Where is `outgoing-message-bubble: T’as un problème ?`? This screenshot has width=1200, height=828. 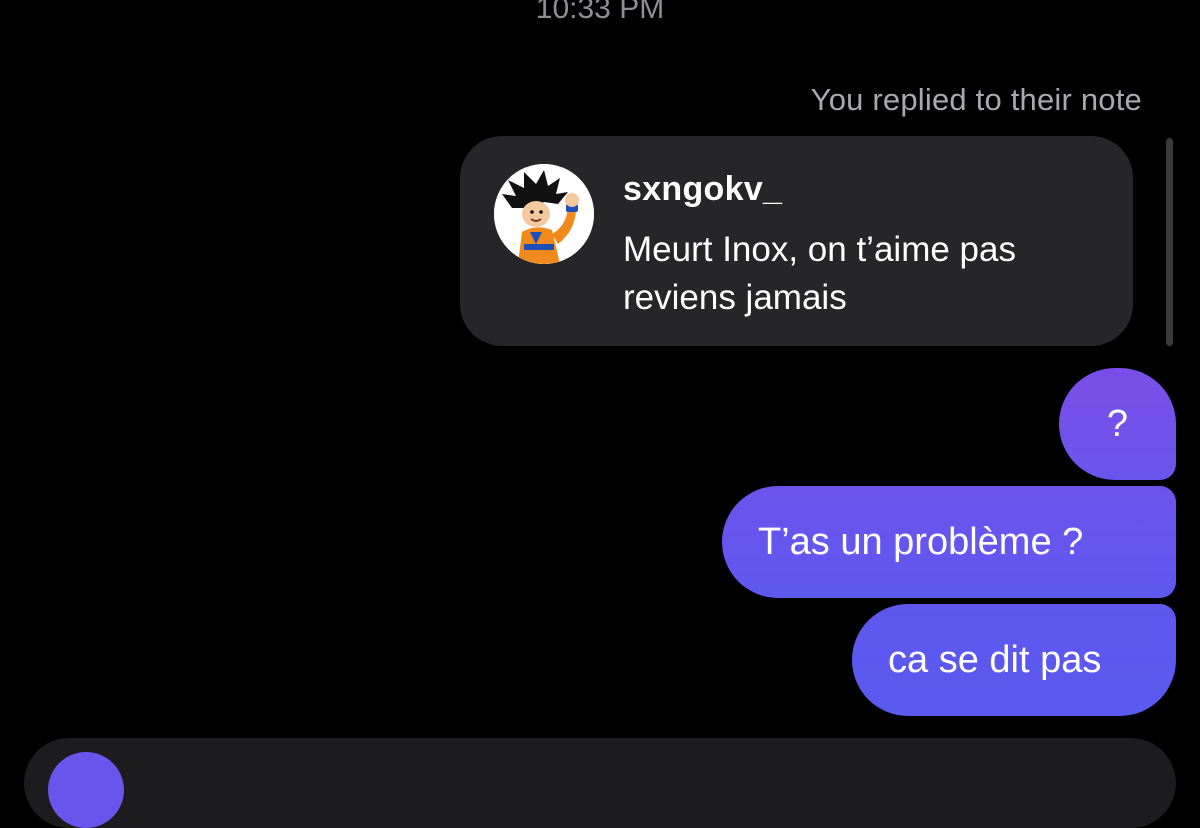 outgoing-message-bubble: T’as un problème ? is located at coordinates (949, 542).